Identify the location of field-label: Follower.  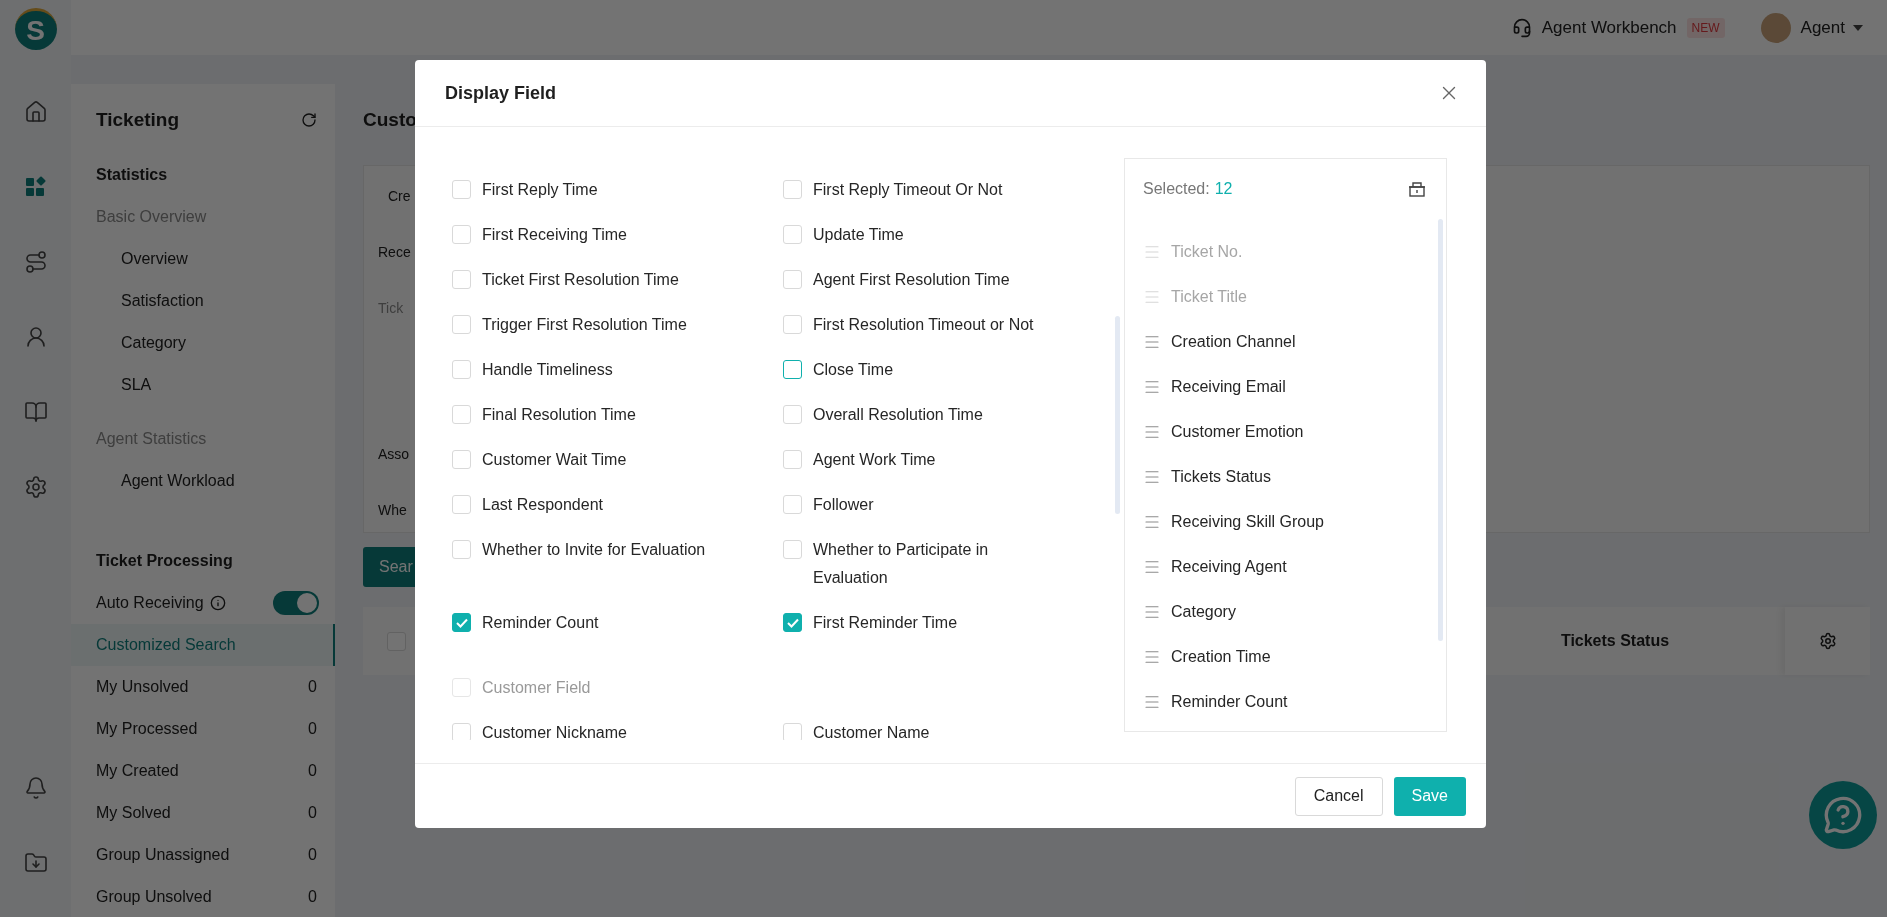
(843, 505).